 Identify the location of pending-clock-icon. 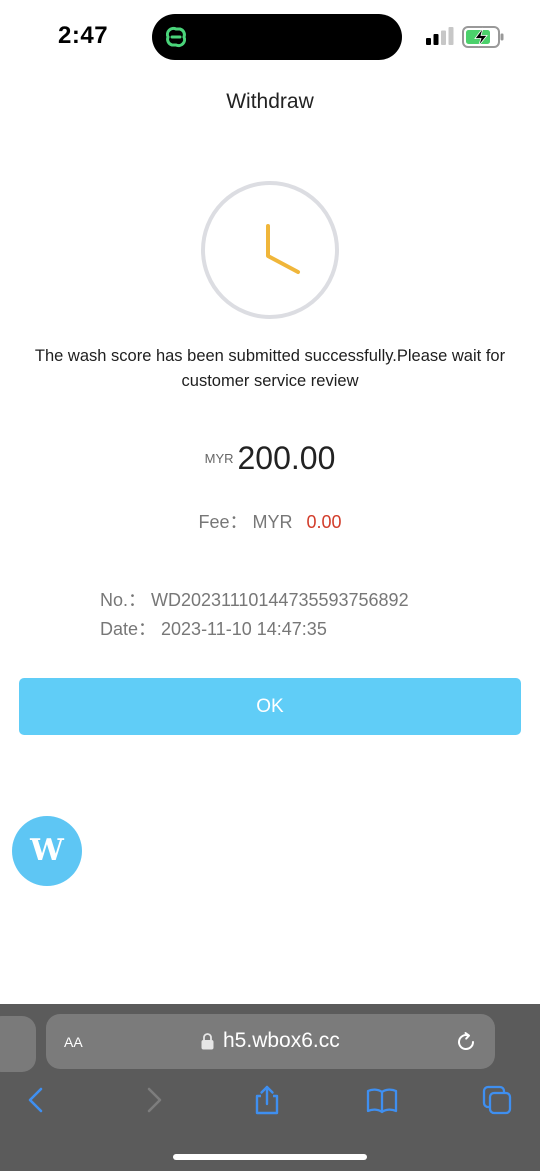
(270, 250).